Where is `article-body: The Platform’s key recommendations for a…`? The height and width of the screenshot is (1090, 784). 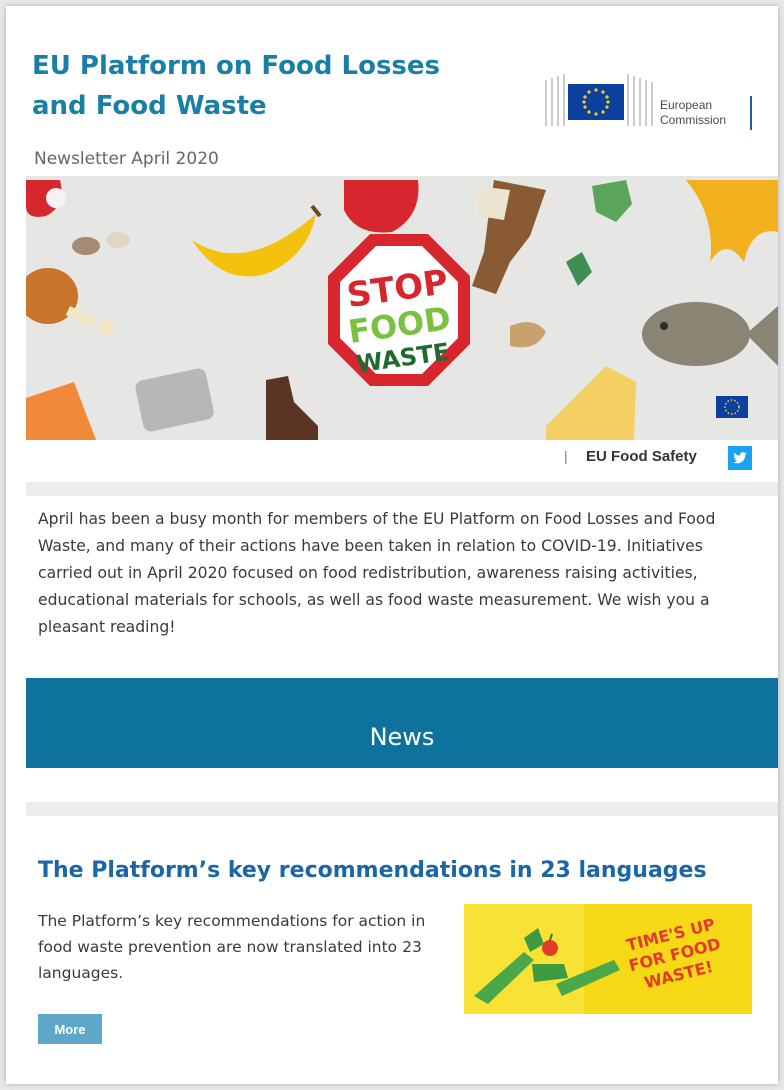 article-body: The Platform’s key recommendations for a… is located at coordinates (232, 947).